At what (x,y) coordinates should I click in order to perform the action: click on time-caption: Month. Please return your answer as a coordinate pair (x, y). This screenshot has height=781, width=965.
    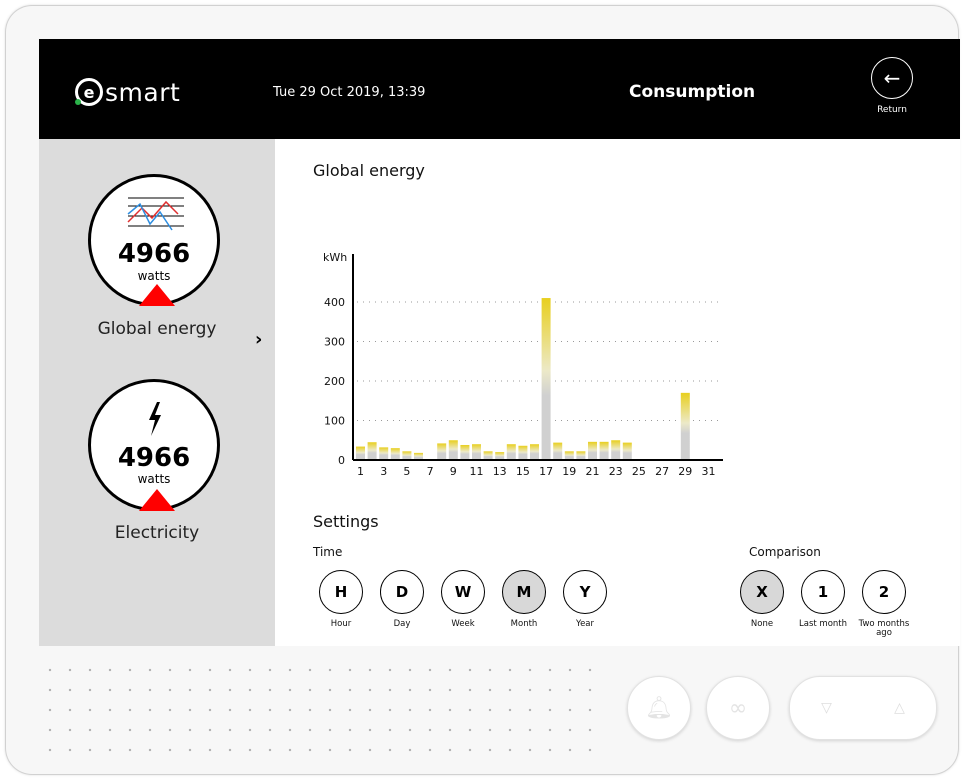
    Looking at the image, I should click on (524, 624).